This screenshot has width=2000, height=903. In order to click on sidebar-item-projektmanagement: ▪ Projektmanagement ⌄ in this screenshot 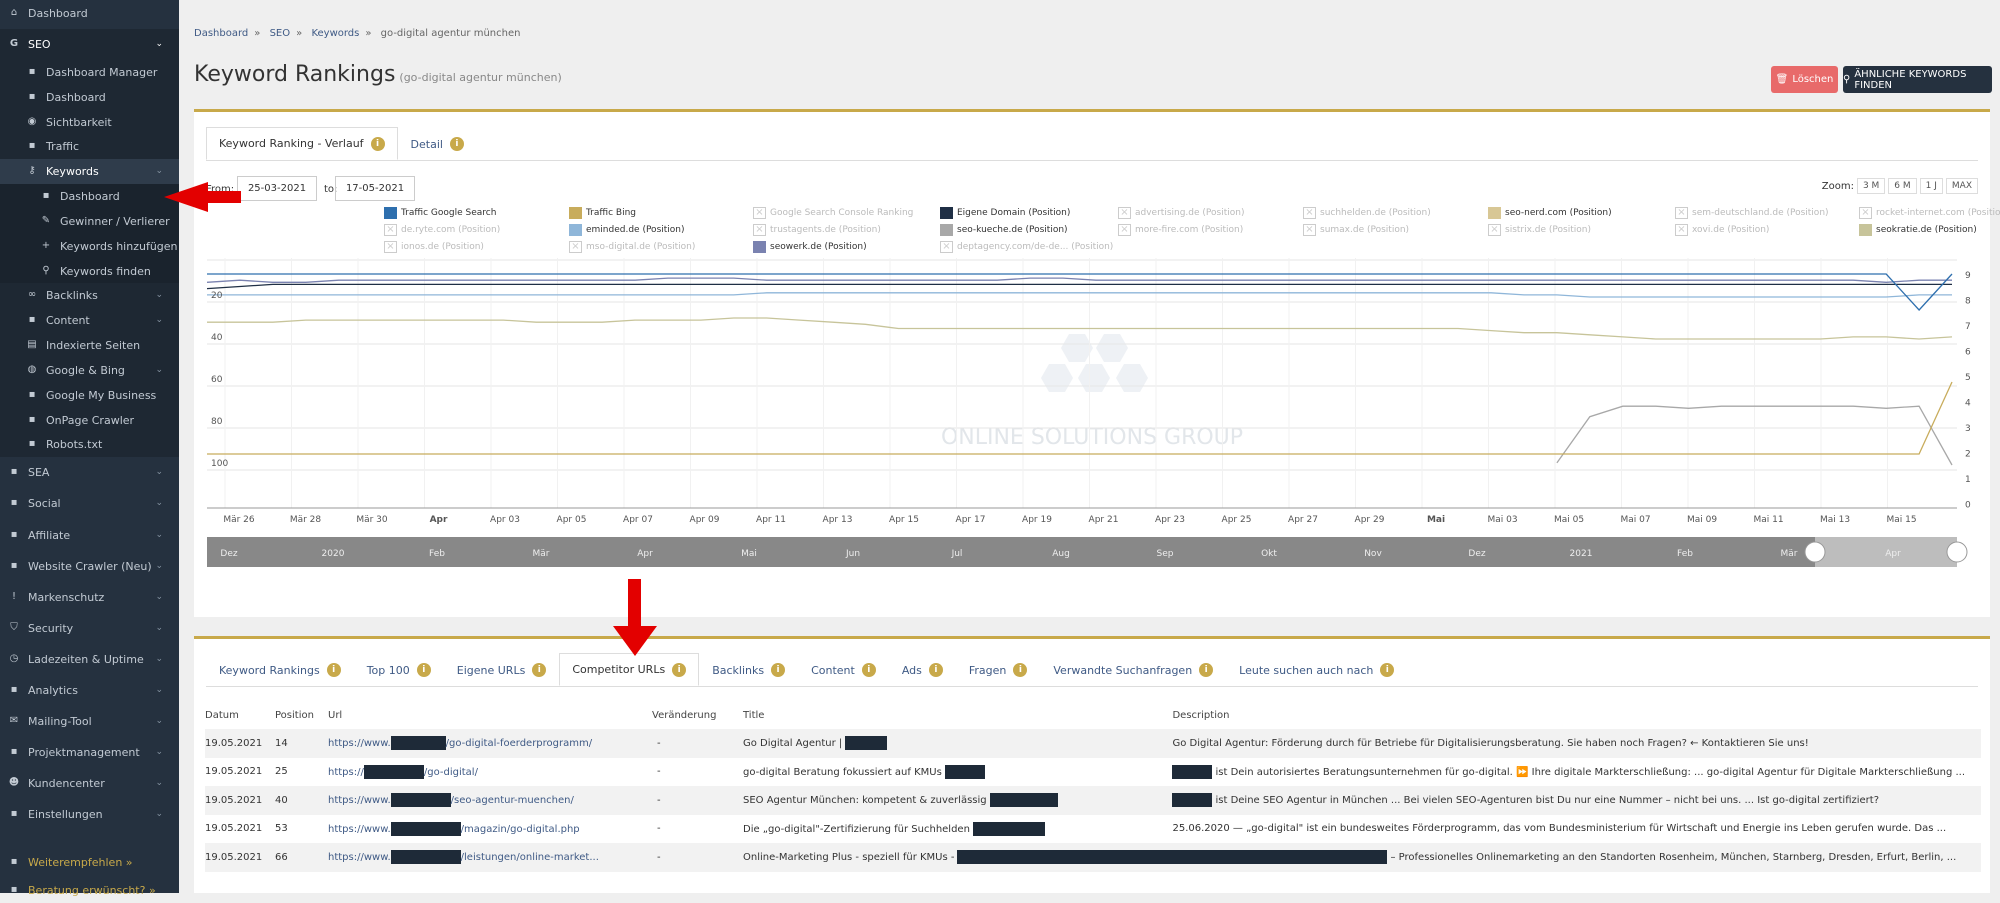, I will do `click(89, 752)`.